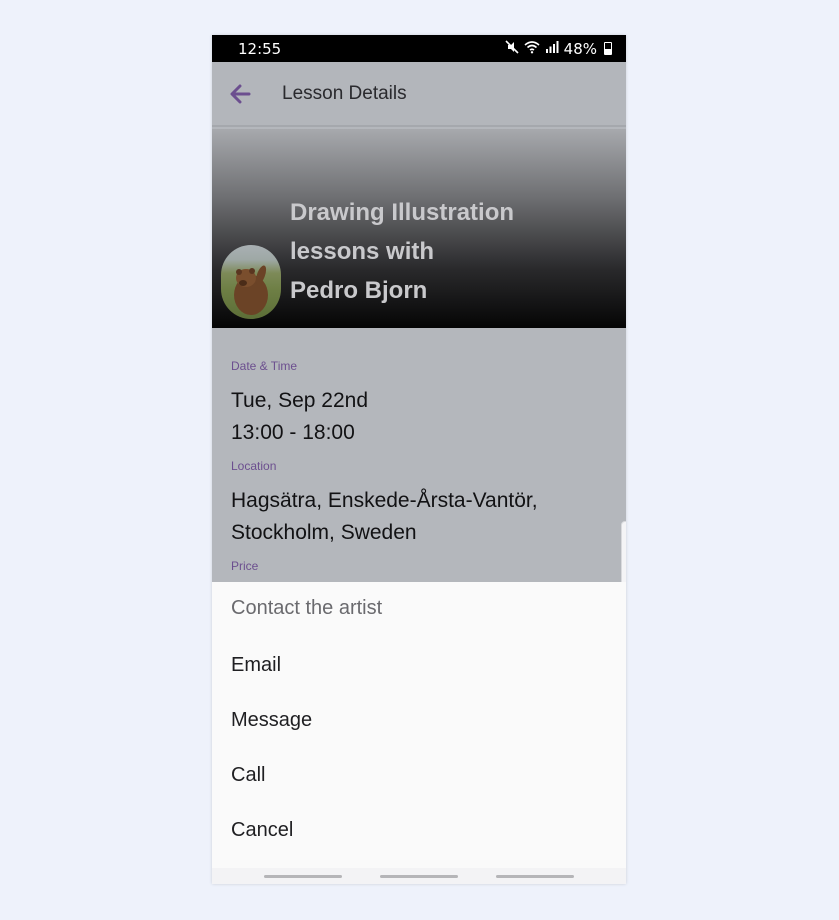 The image size is (839, 920). I want to click on sheet-title: Contact the artist, so click(307, 608).